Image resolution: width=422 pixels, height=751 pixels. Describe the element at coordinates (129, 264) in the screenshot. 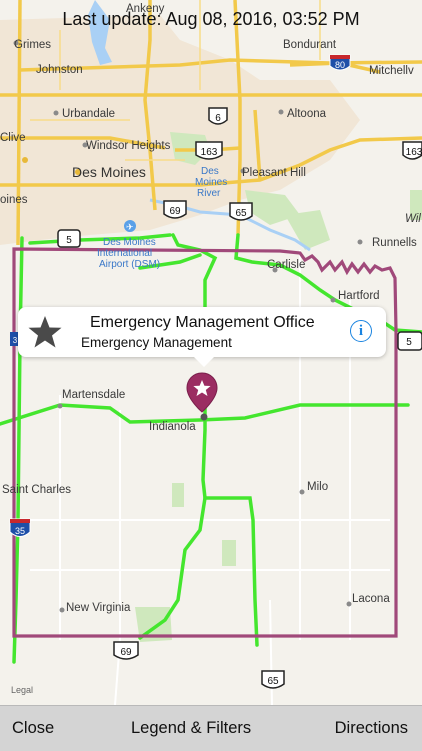

I see `airport-label-3: Airport (DSM)` at that location.